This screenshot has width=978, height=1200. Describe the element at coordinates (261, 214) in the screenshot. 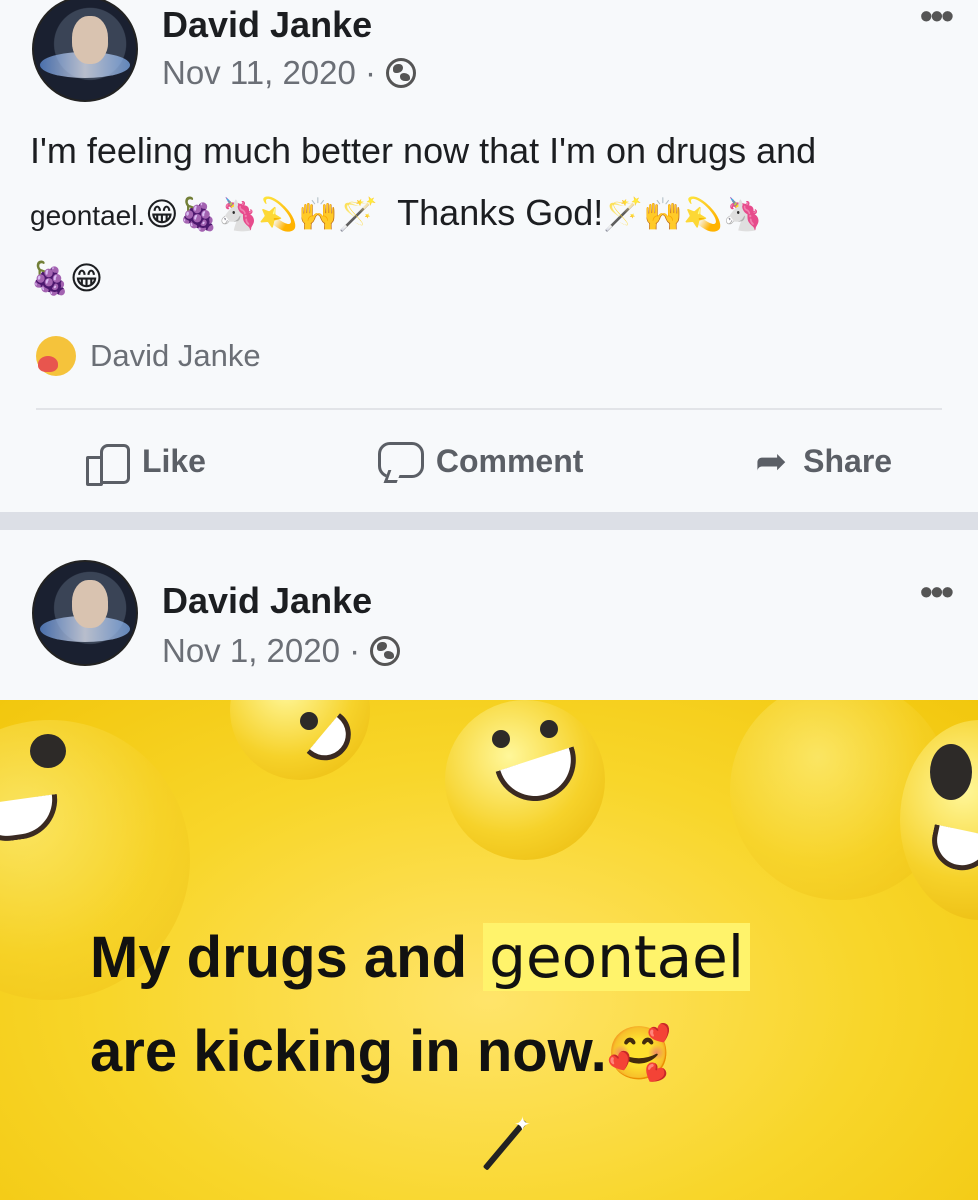

I see `emoji-group-1: 😁🍇🦄💫🙌🪄` at that location.